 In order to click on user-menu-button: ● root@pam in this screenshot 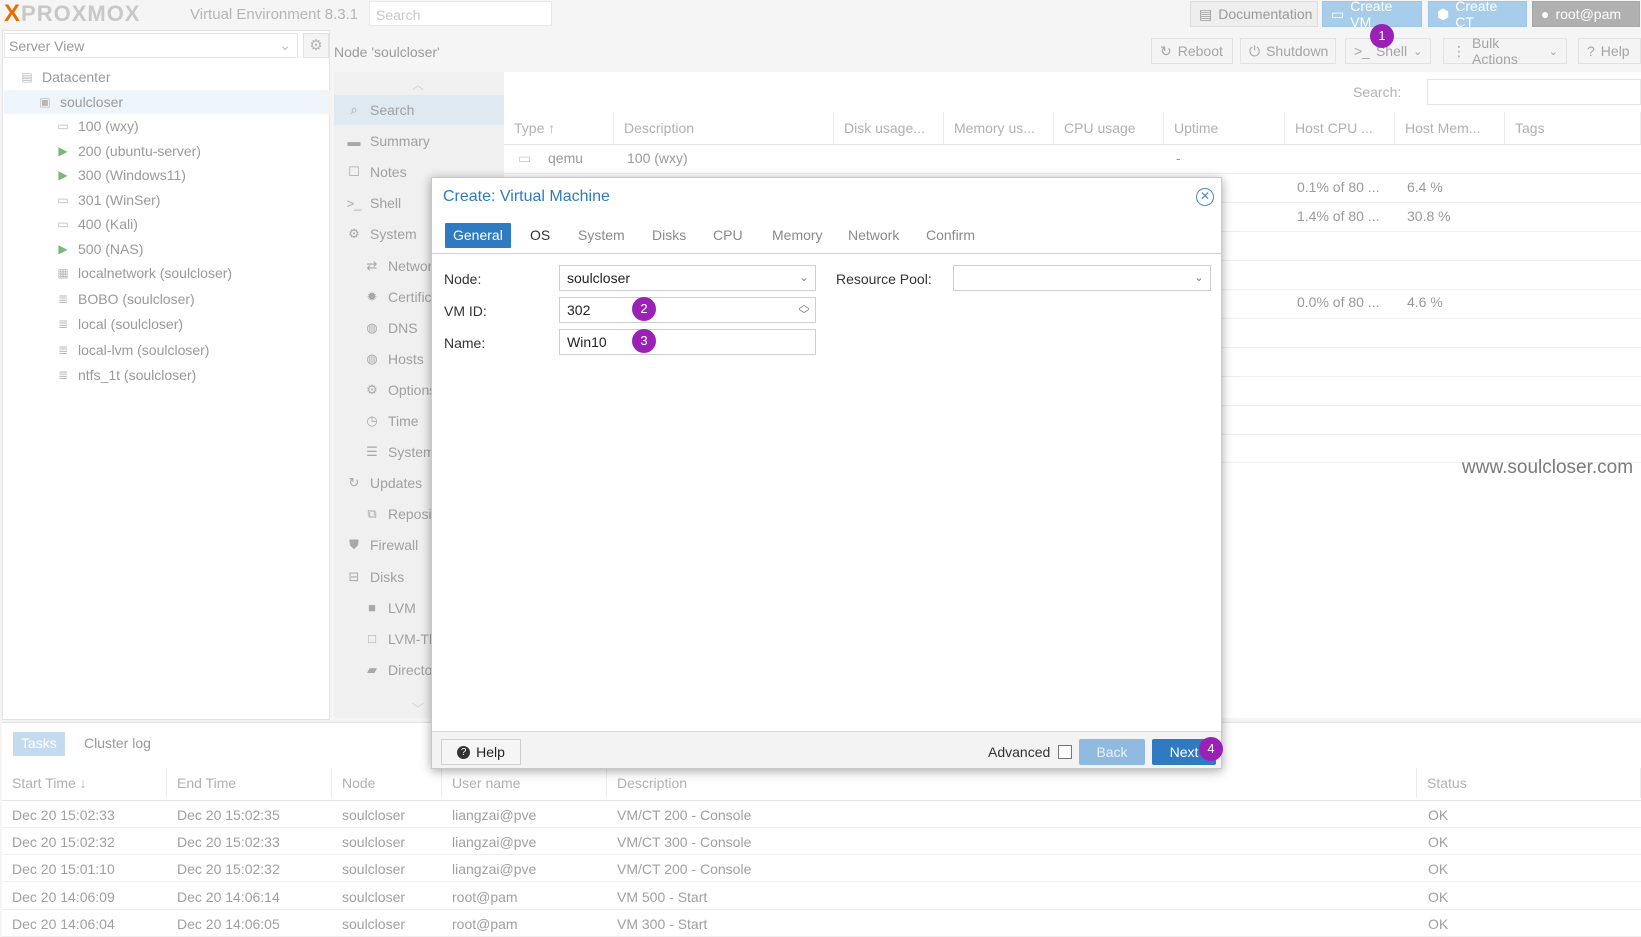, I will do `click(1586, 14)`.